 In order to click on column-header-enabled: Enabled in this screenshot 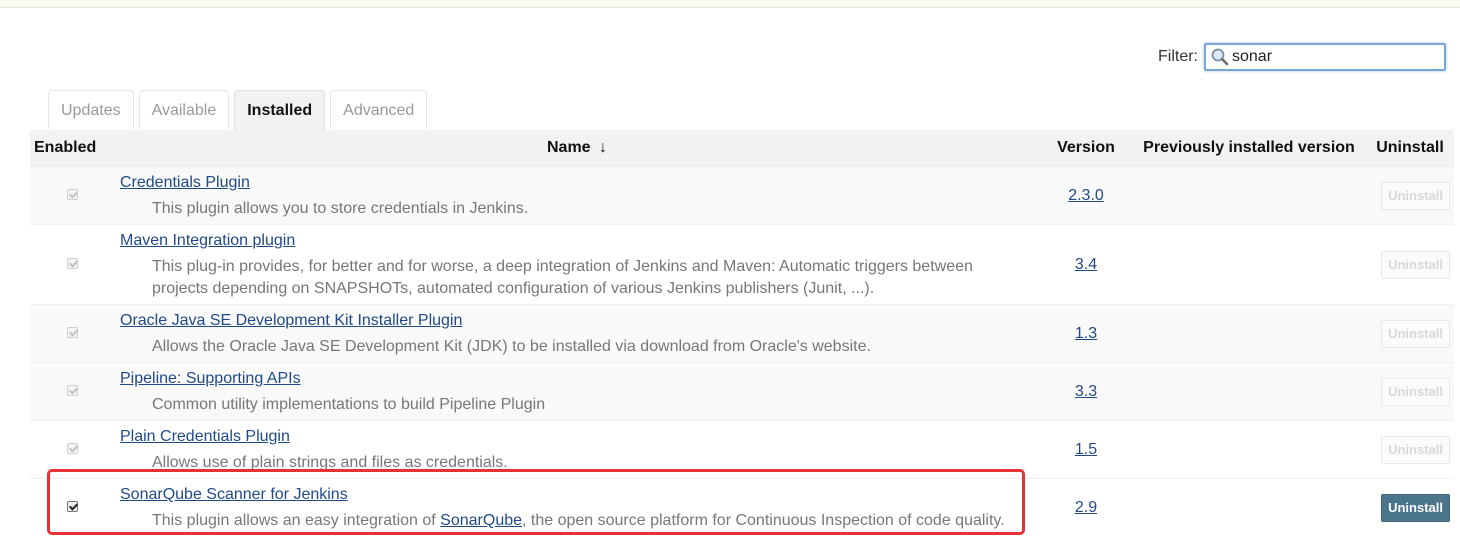, I will do `click(72, 148)`.